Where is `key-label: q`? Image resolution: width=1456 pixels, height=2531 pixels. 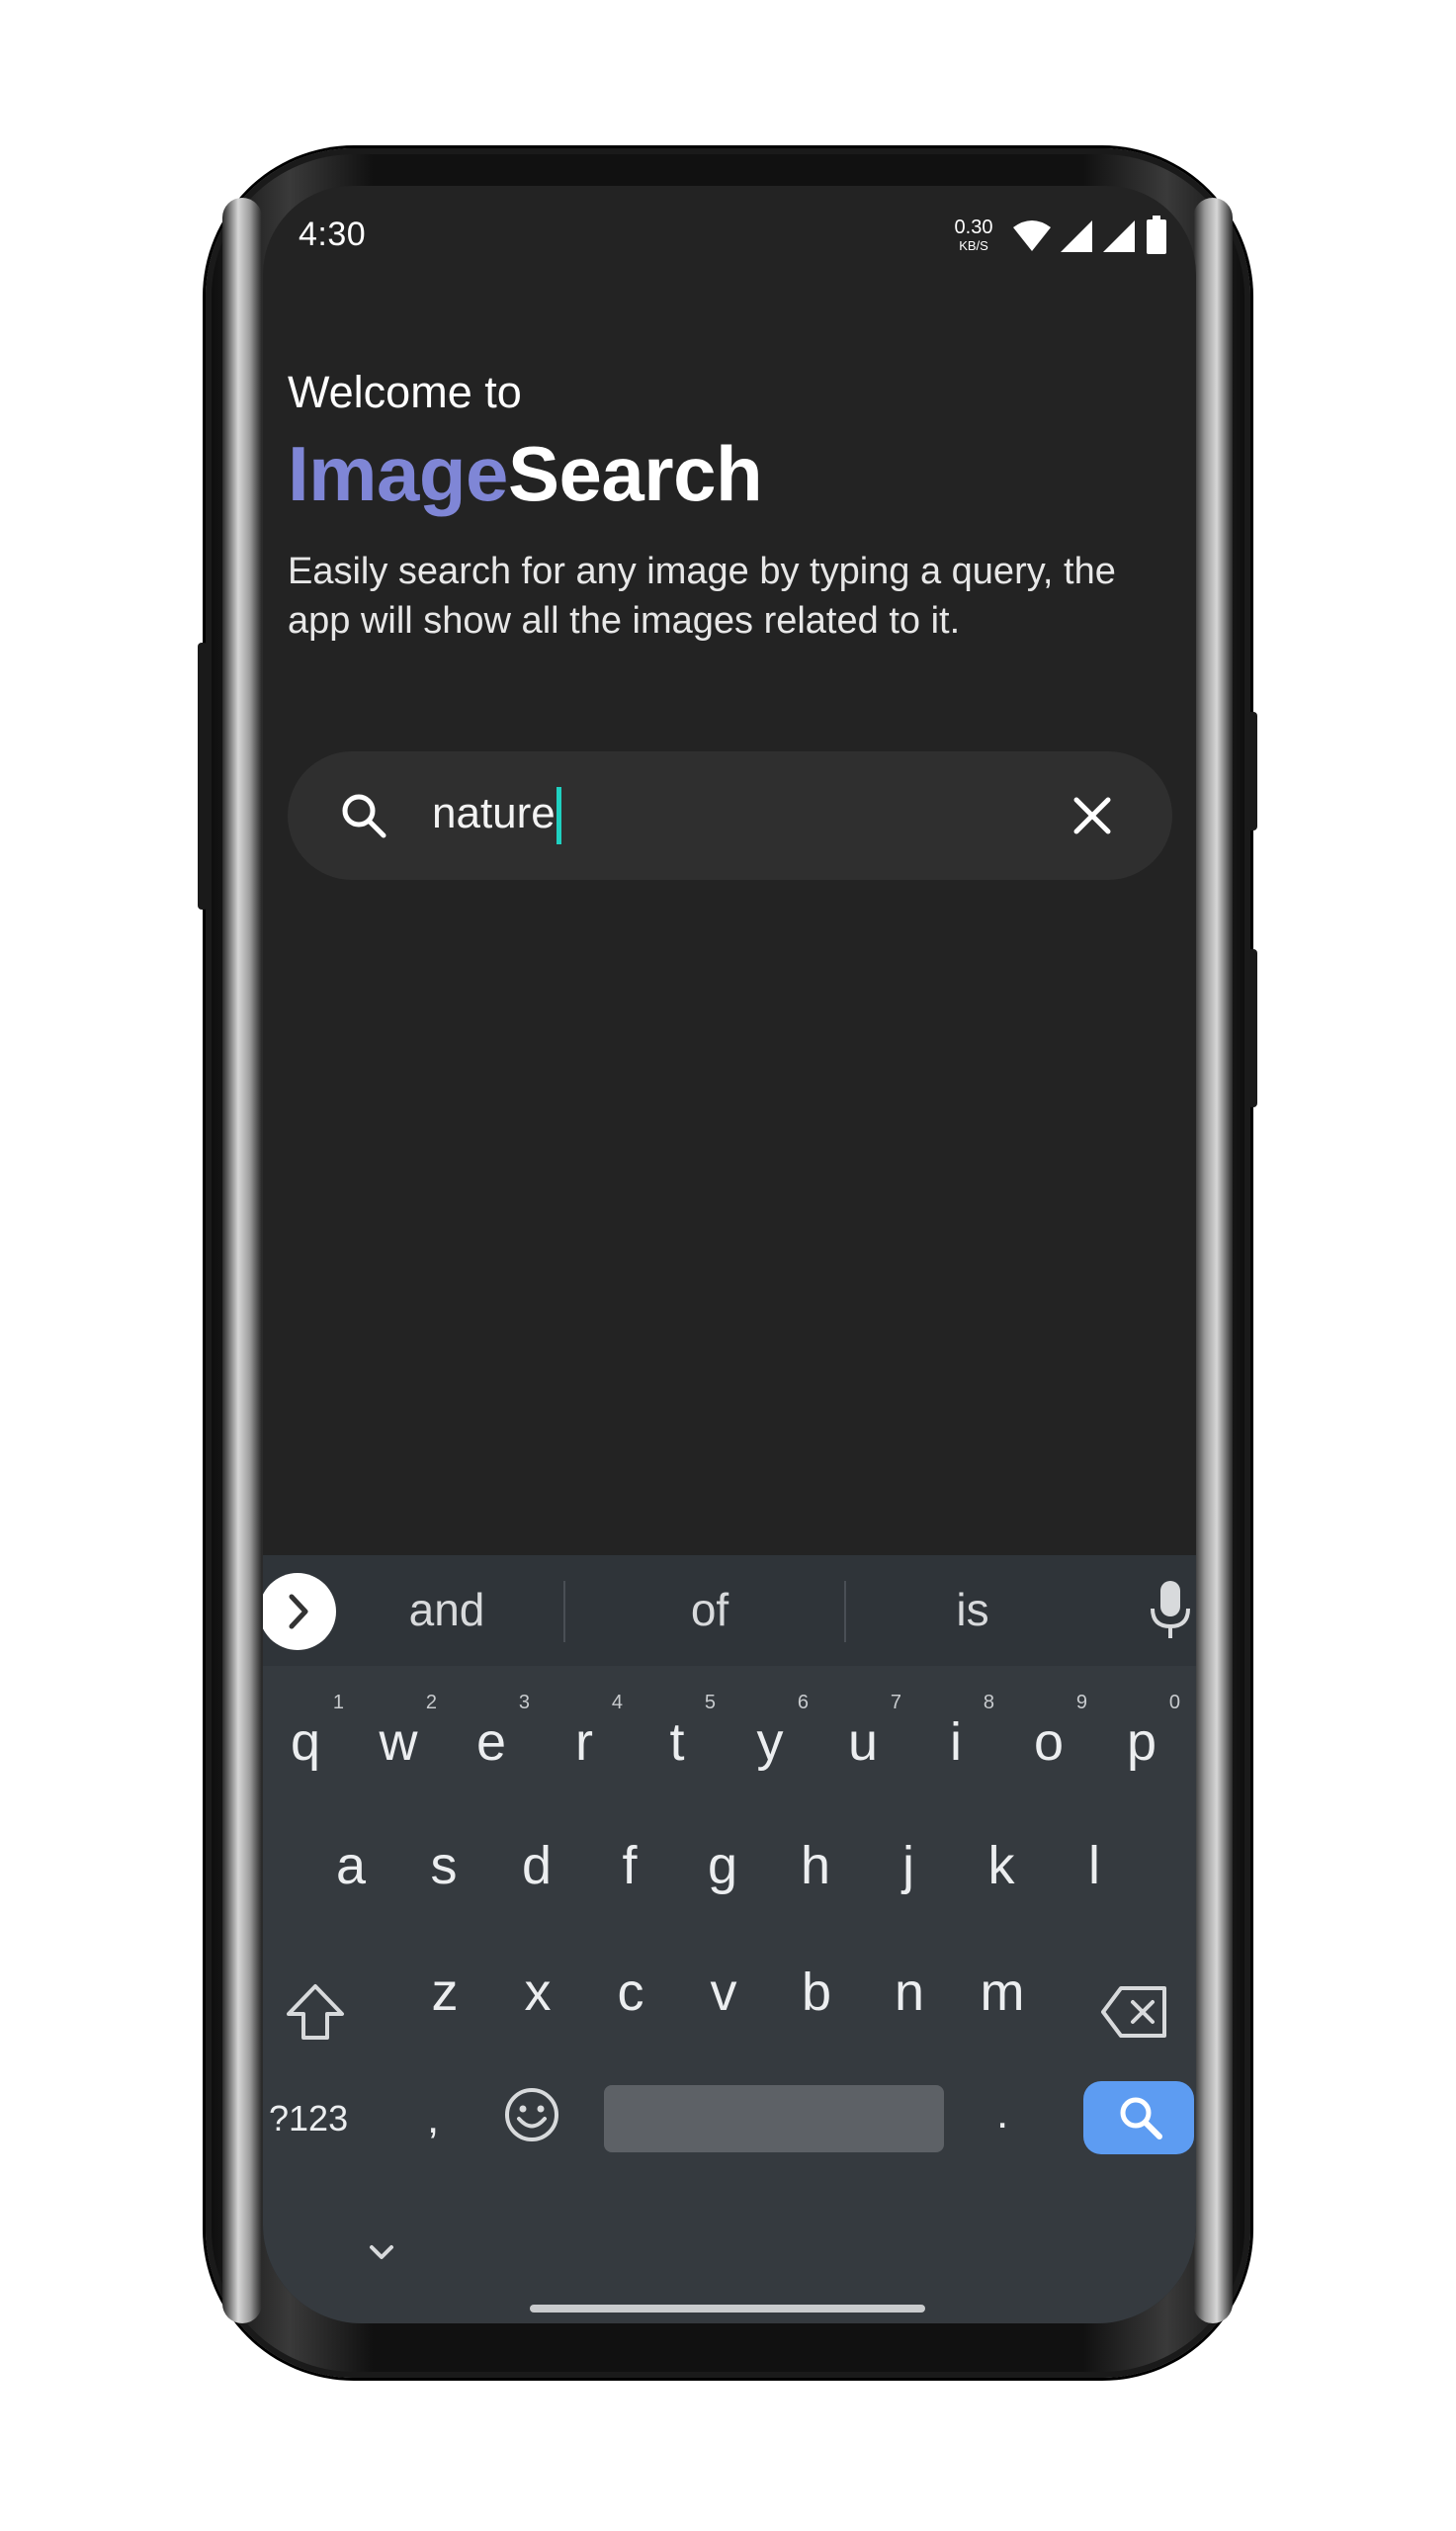 key-label: q is located at coordinates (305, 1742).